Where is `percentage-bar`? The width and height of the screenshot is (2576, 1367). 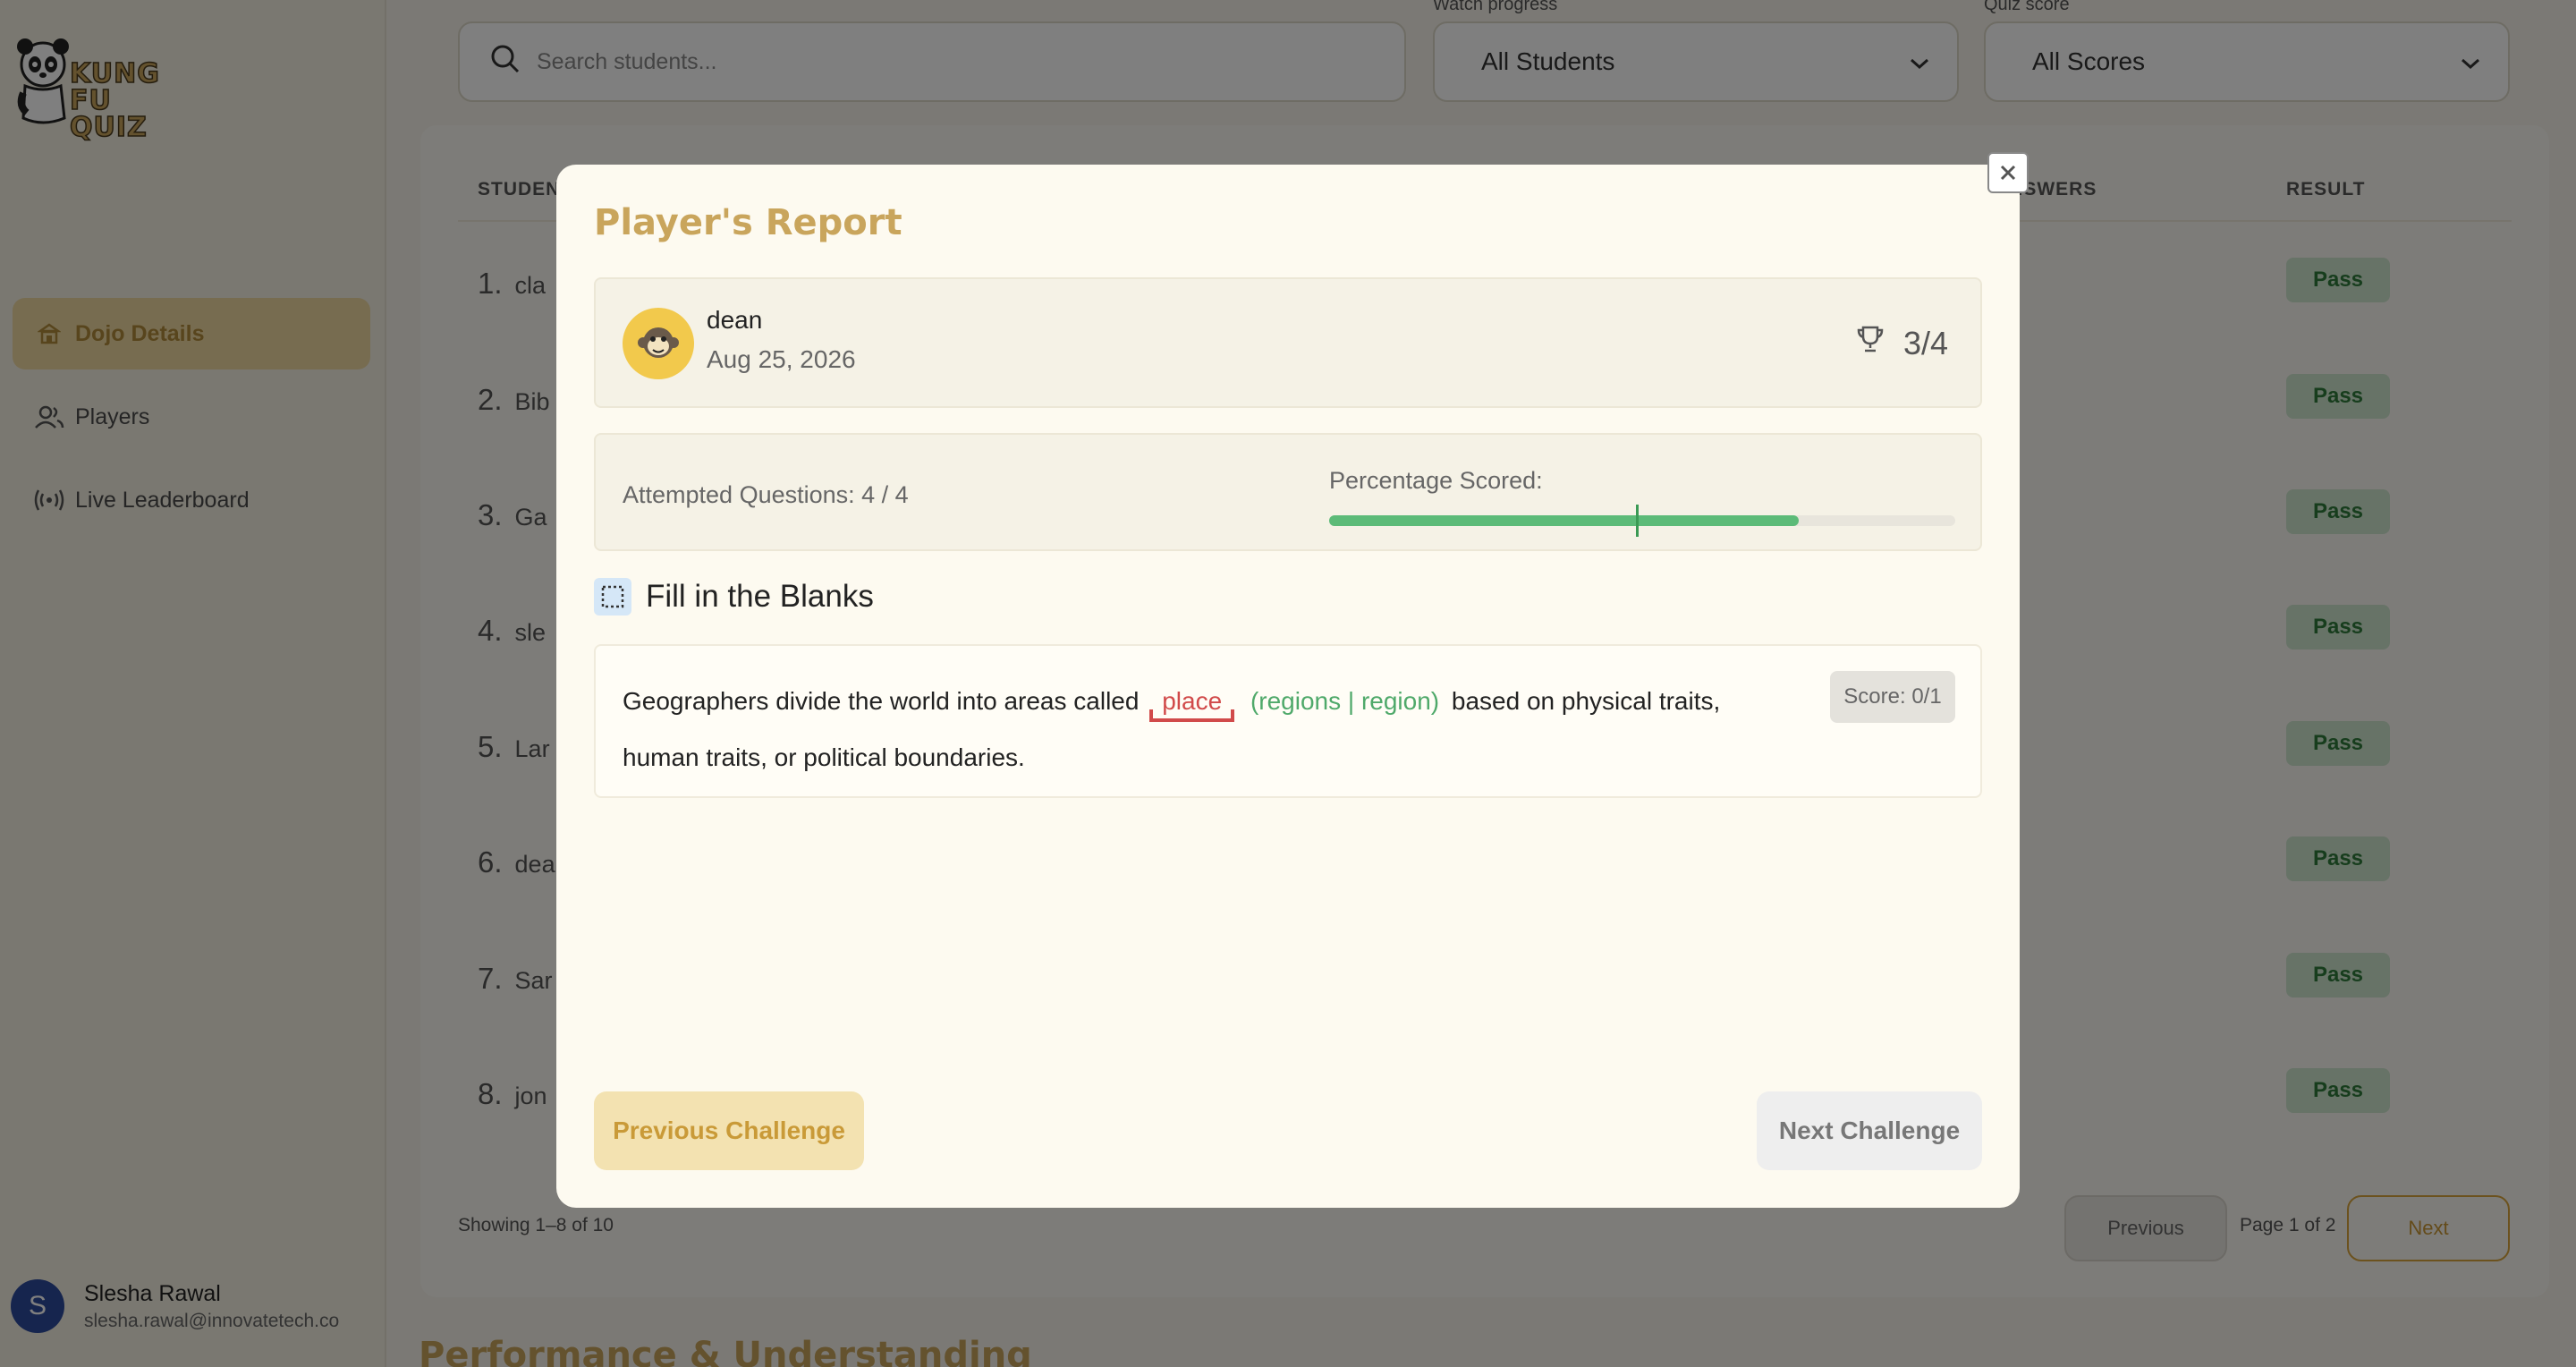 percentage-bar is located at coordinates (1642, 521).